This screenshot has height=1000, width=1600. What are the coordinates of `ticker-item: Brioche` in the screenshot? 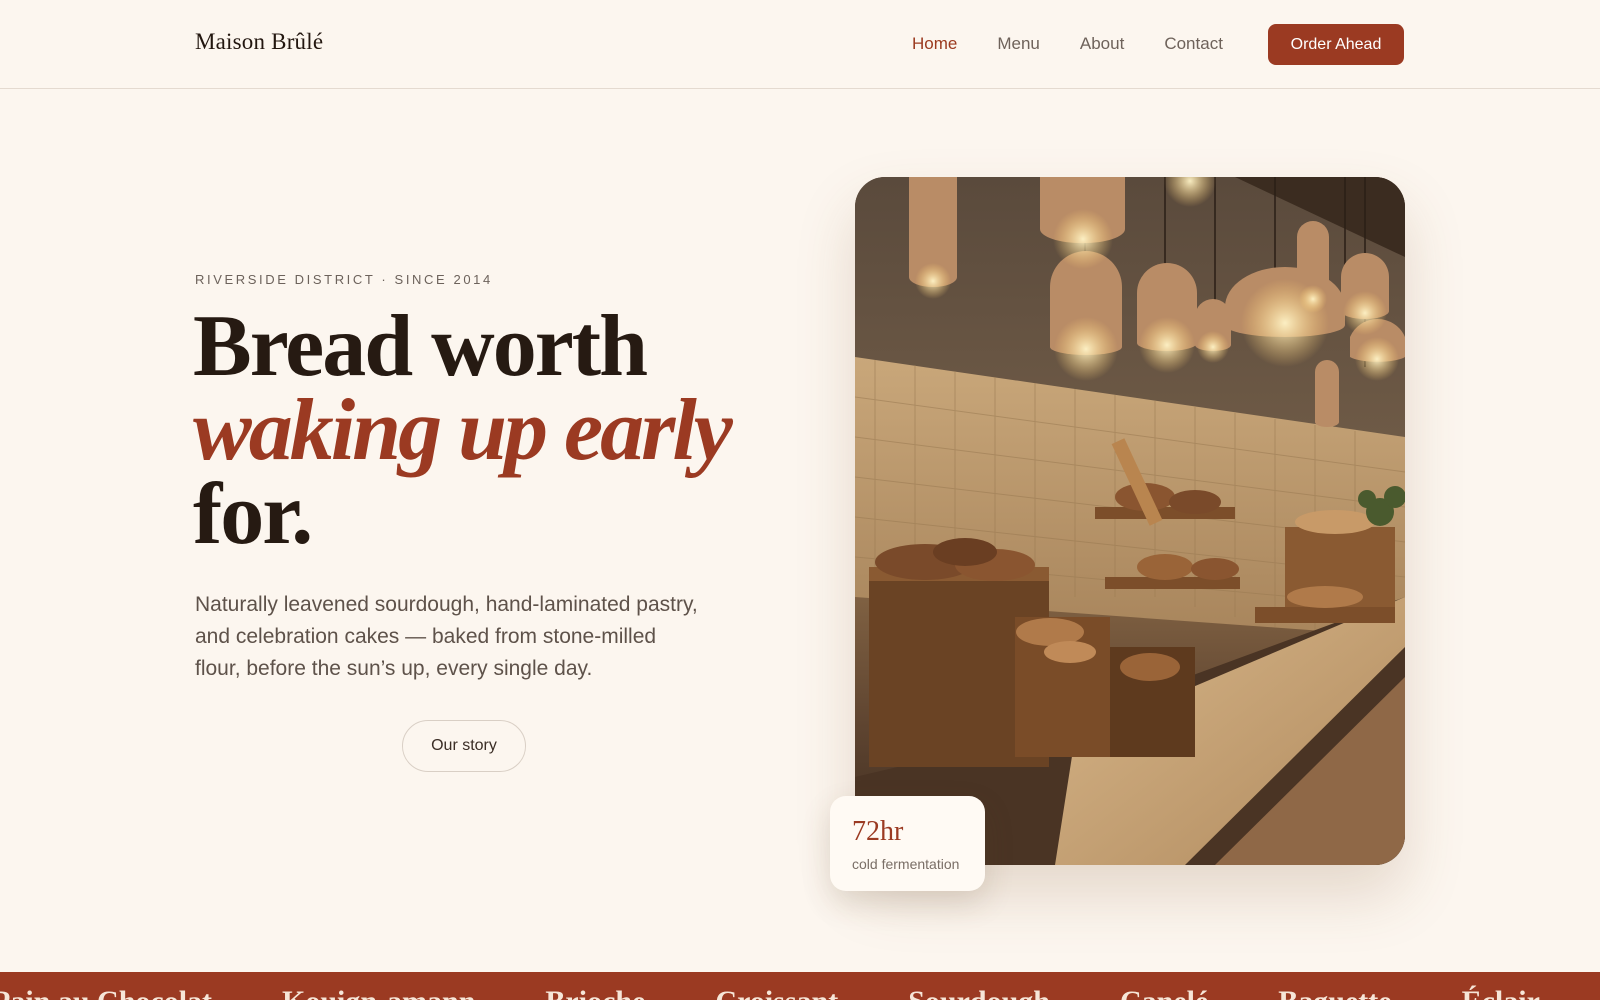 It's located at (595, 992).